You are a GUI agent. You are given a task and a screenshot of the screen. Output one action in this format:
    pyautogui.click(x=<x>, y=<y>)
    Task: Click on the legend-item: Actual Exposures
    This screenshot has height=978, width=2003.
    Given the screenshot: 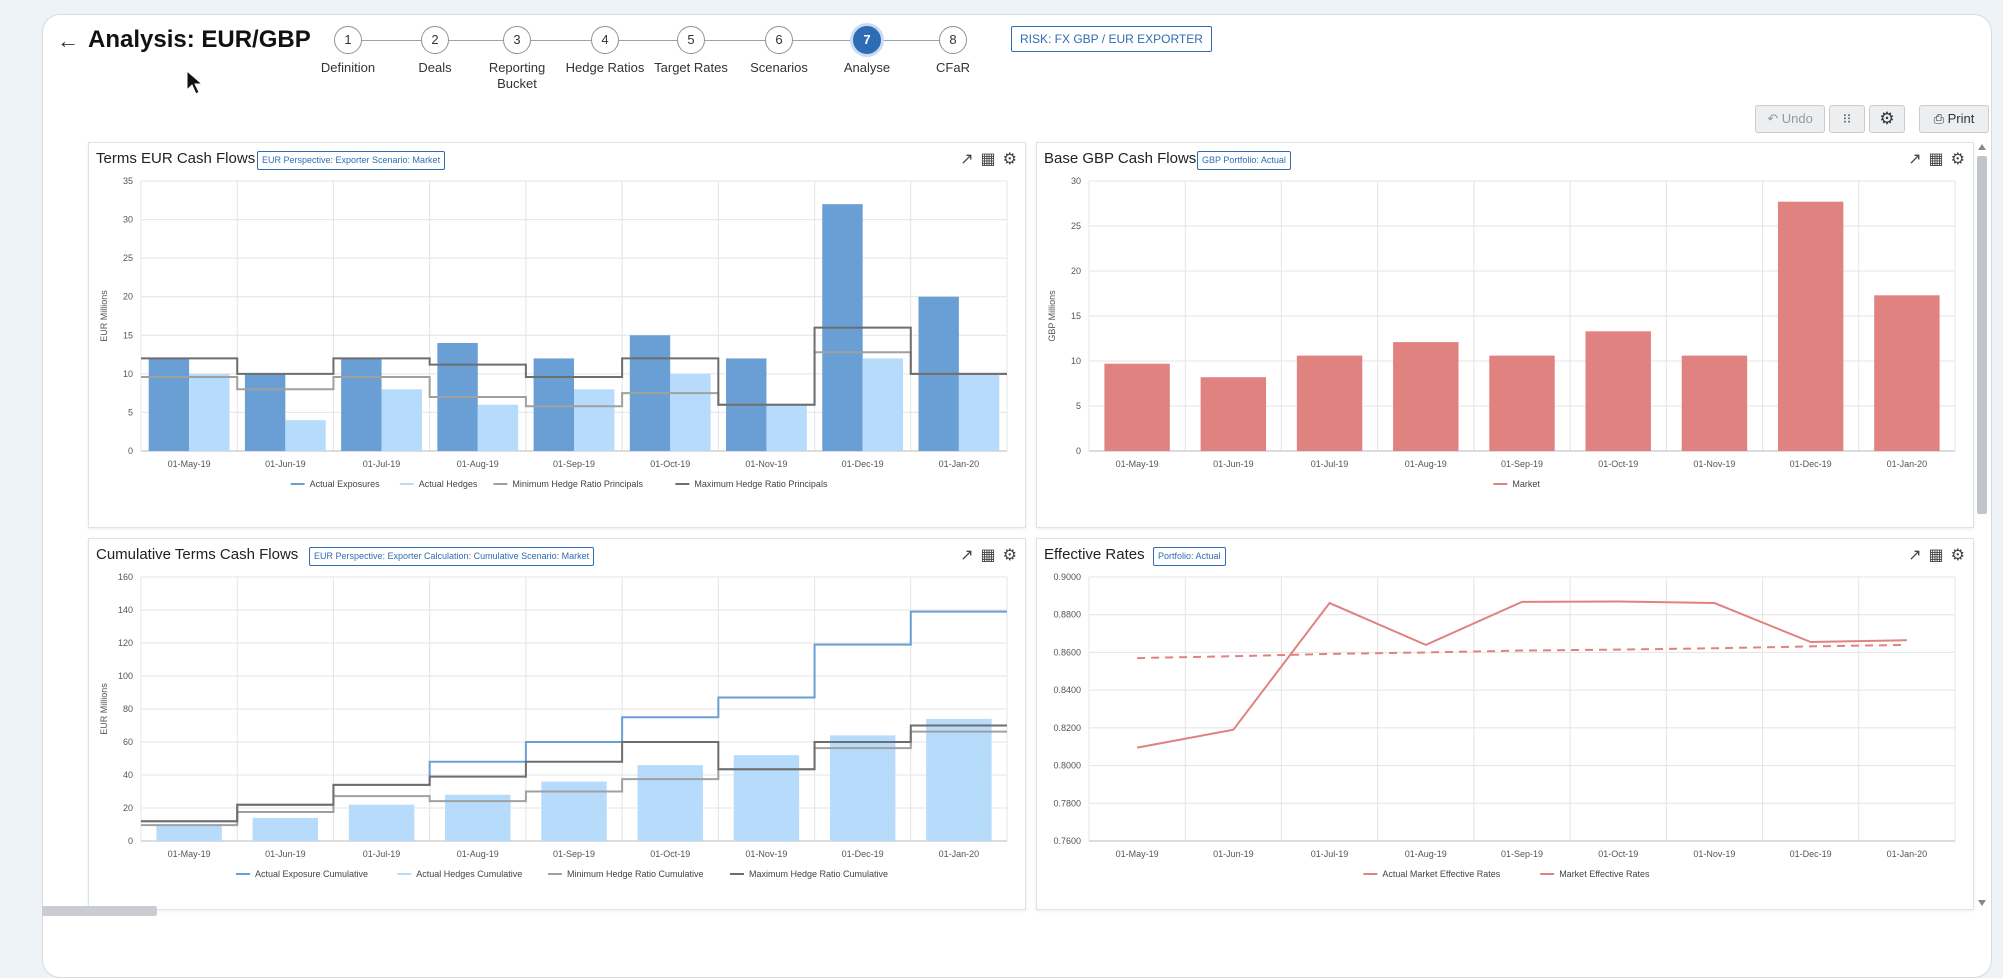 What is the action you would take?
    pyautogui.click(x=345, y=484)
    